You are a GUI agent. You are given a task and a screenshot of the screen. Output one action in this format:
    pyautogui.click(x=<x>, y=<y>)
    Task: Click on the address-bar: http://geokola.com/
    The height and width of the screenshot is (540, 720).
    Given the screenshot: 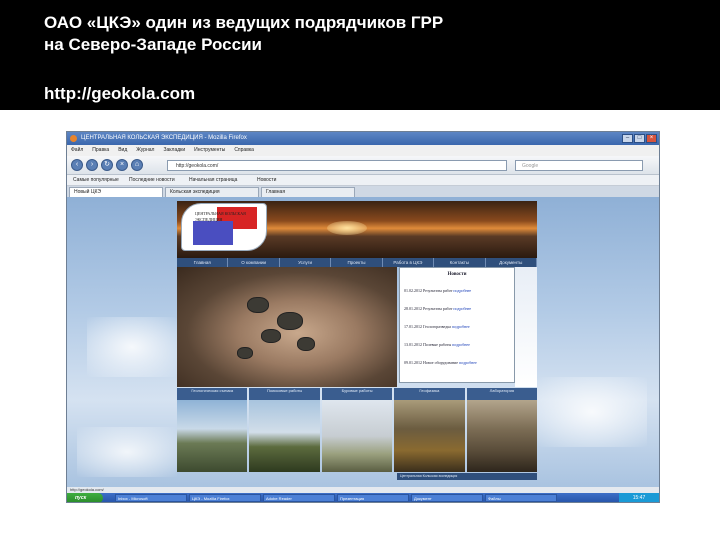 What is the action you would take?
    pyautogui.click(x=337, y=165)
    